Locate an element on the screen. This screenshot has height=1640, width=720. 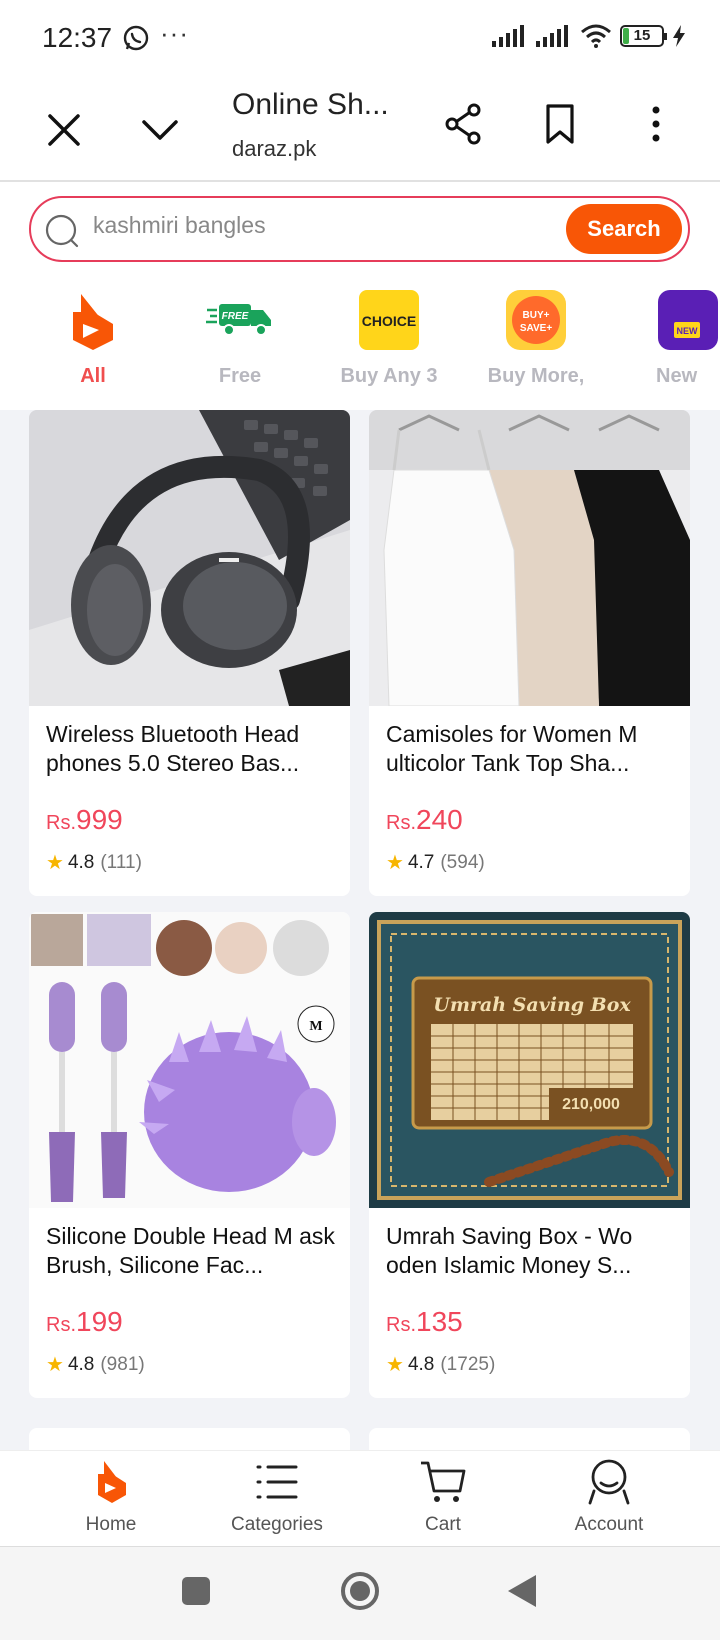
product-price: Rs.135 is located at coordinates (424, 1322).